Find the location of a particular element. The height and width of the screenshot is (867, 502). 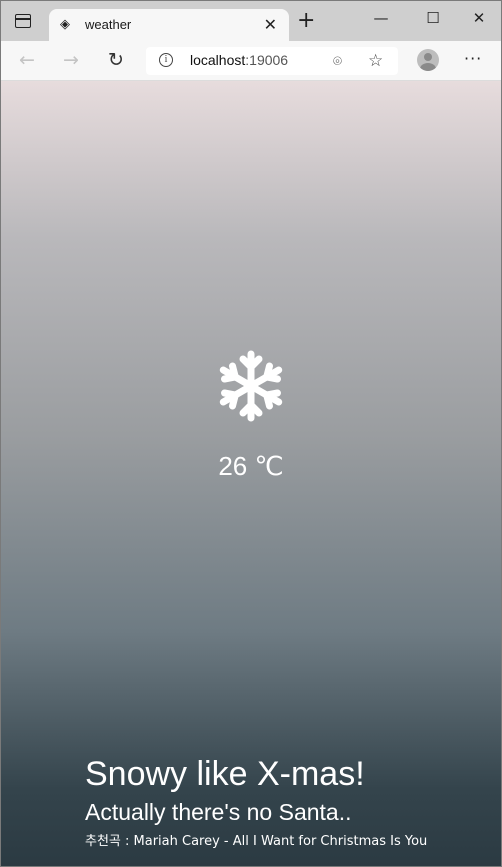

url-host: localhost is located at coordinates (218, 60).